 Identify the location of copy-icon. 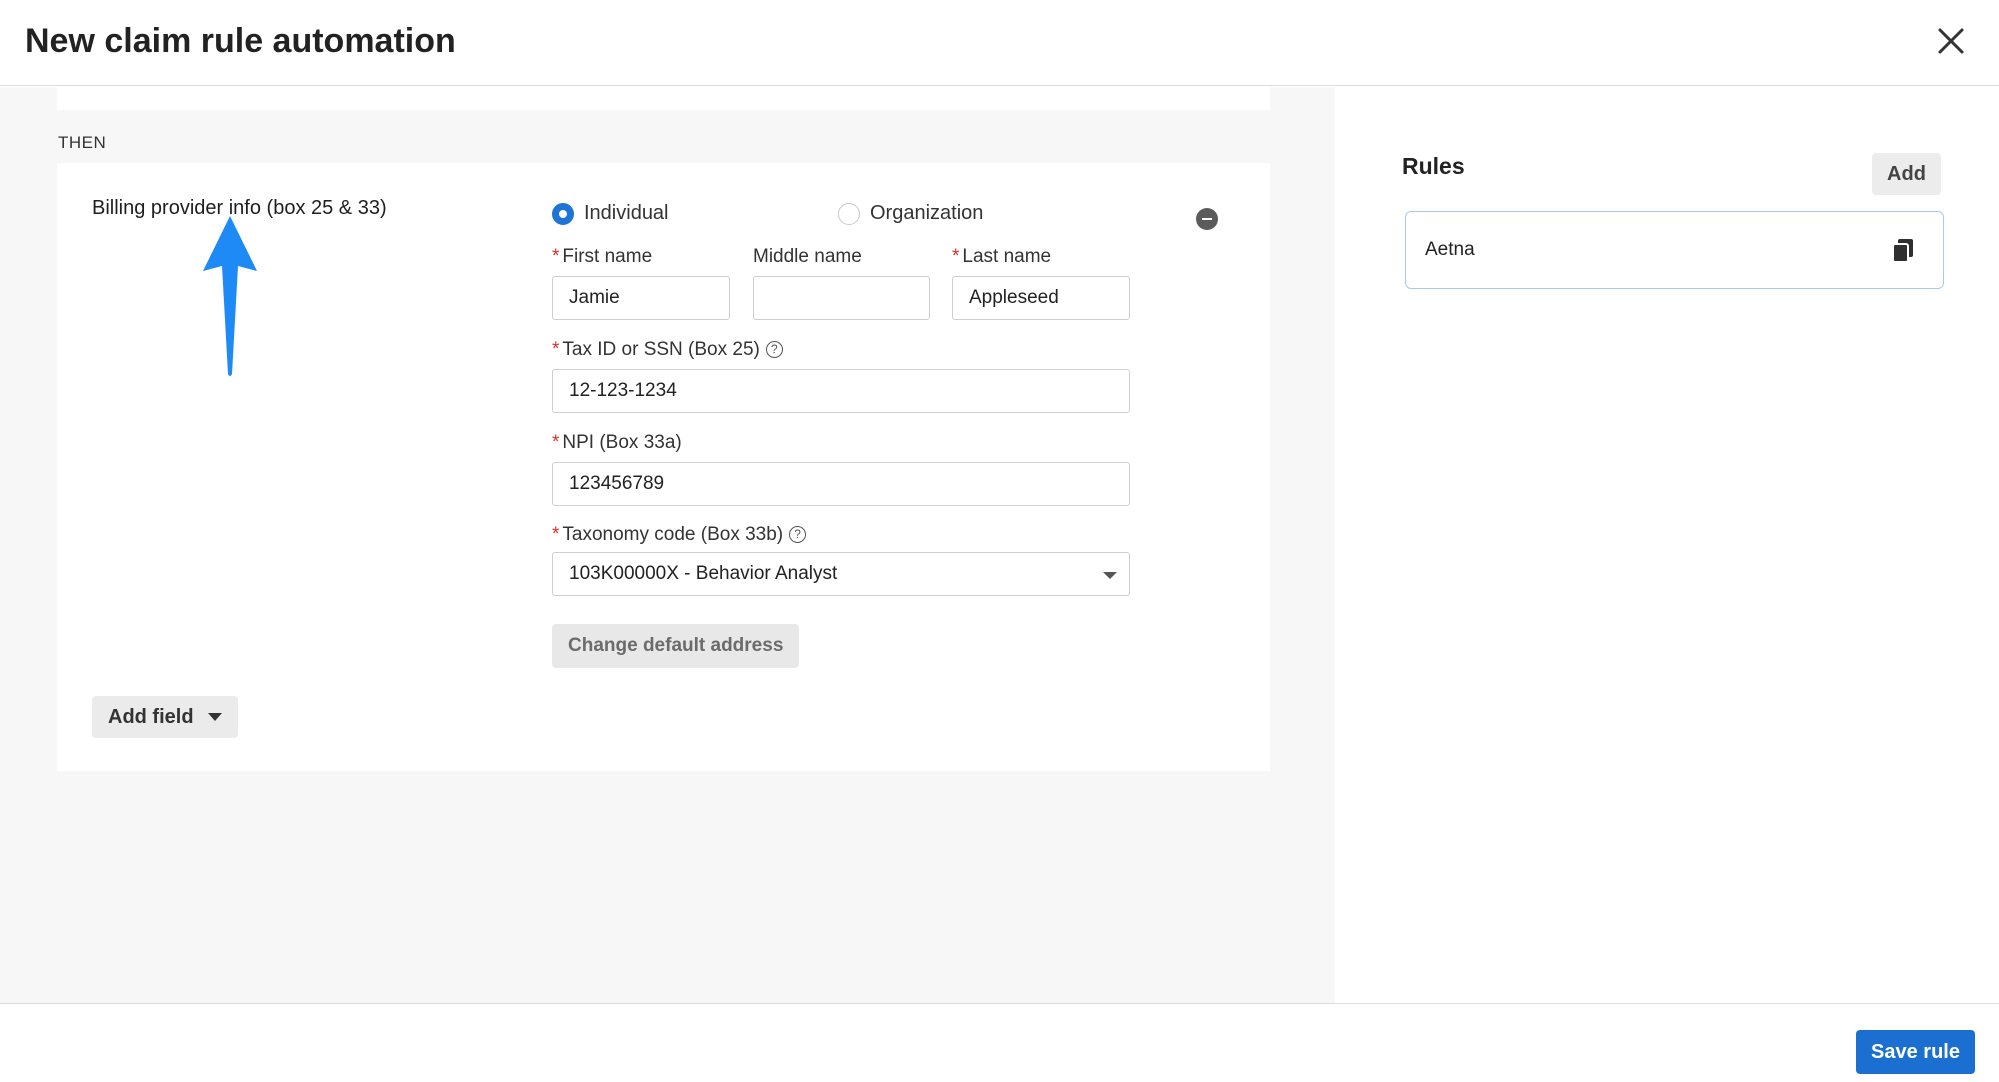
(1903, 251).